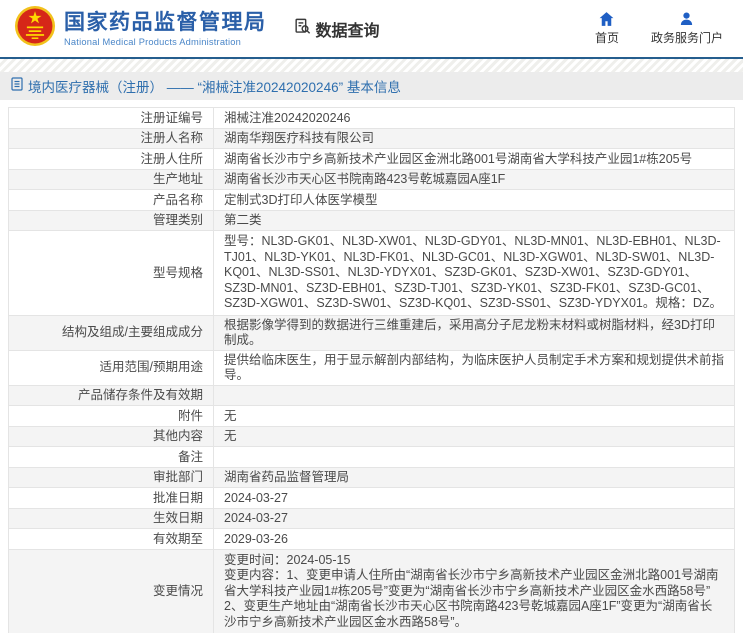 This screenshot has width=743, height=633. I want to click on row-value: 定制式3D打印人体医学模型, so click(474, 200).